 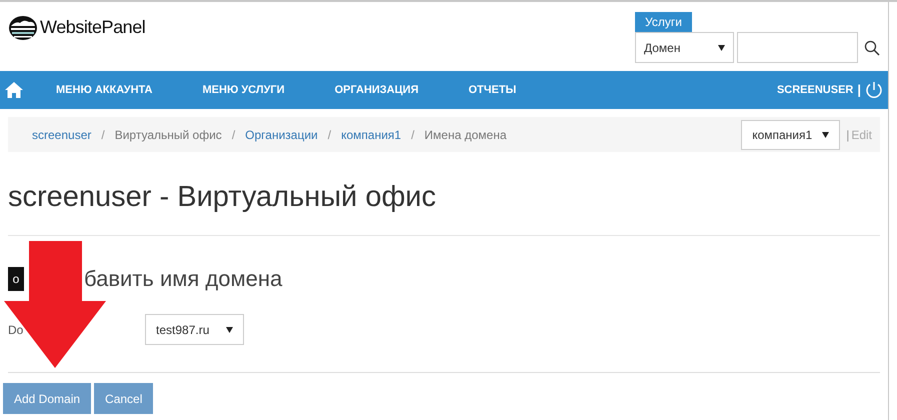 What do you see at coordinates (93, 27) in the screenshot?
I see `logo-text: WebsitePanel` at bounding box center [93, 27].